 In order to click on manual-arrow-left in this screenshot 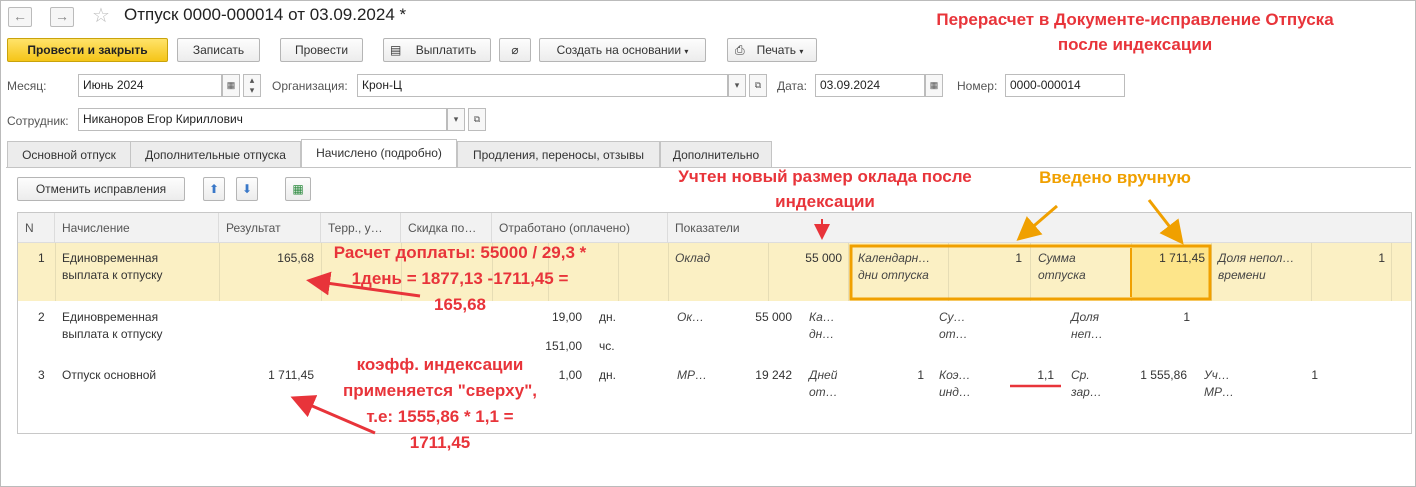, I will do `click(1037, 222)`.